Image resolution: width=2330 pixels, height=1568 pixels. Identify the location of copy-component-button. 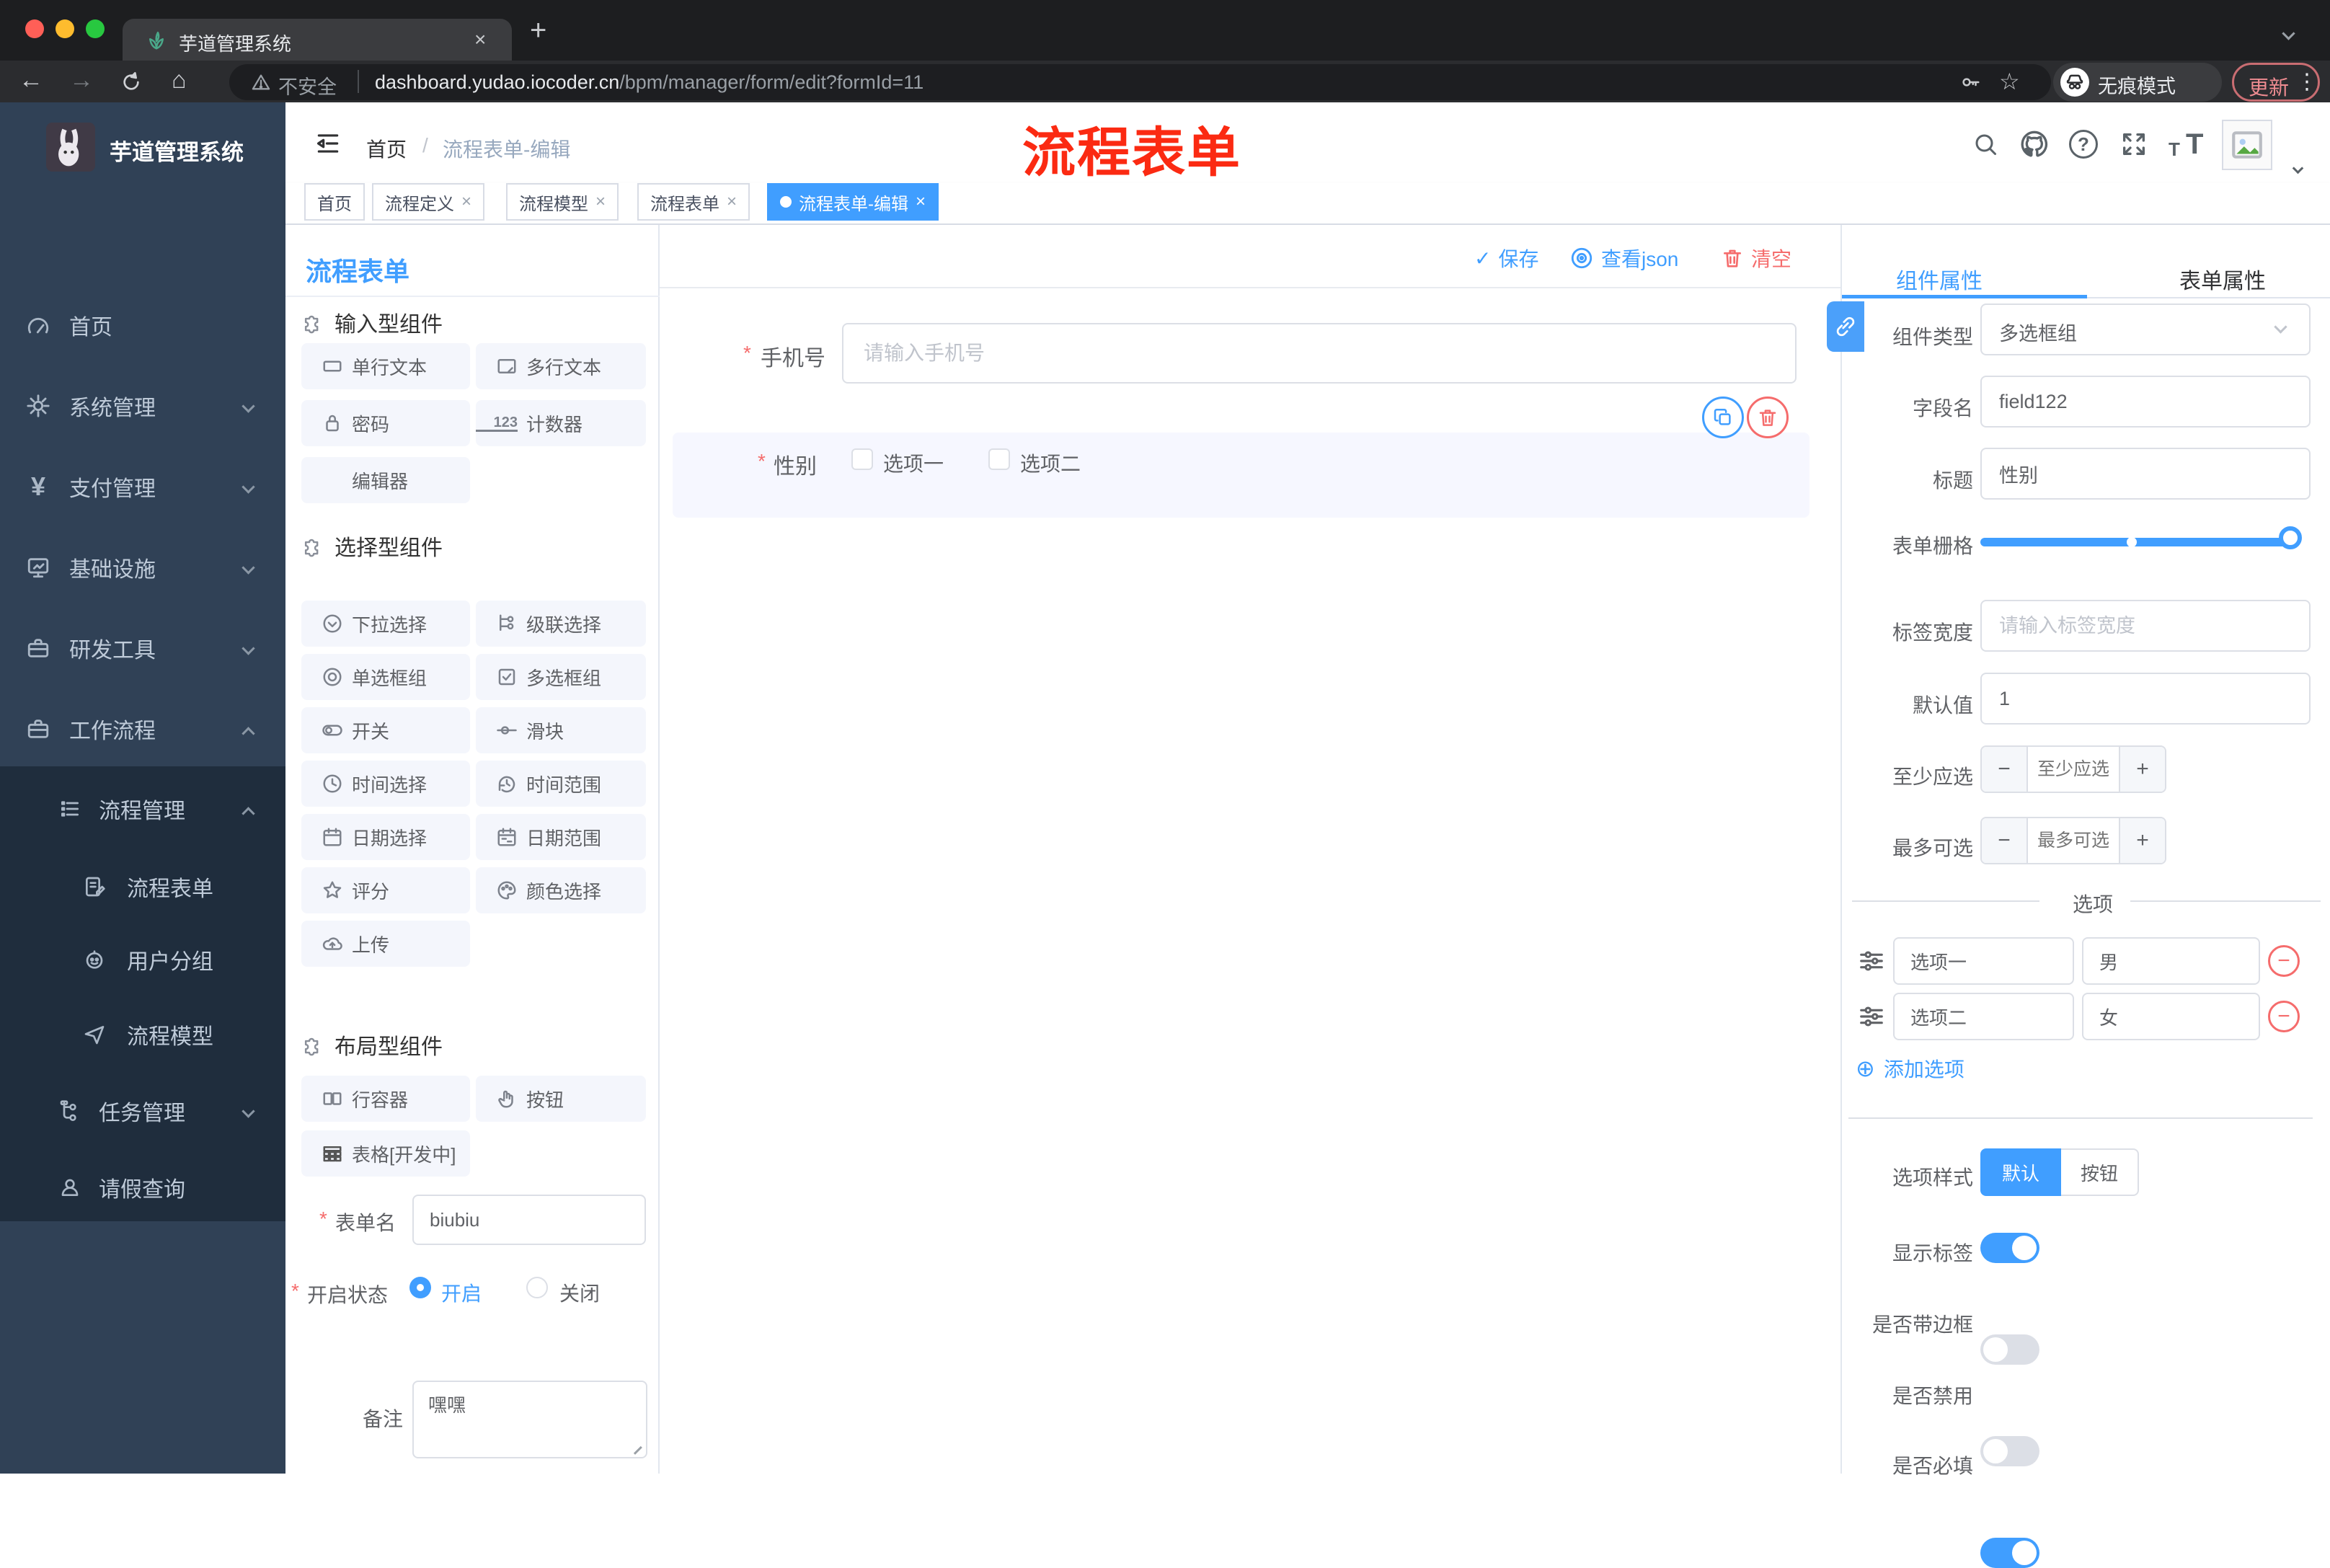
(1723, 417).